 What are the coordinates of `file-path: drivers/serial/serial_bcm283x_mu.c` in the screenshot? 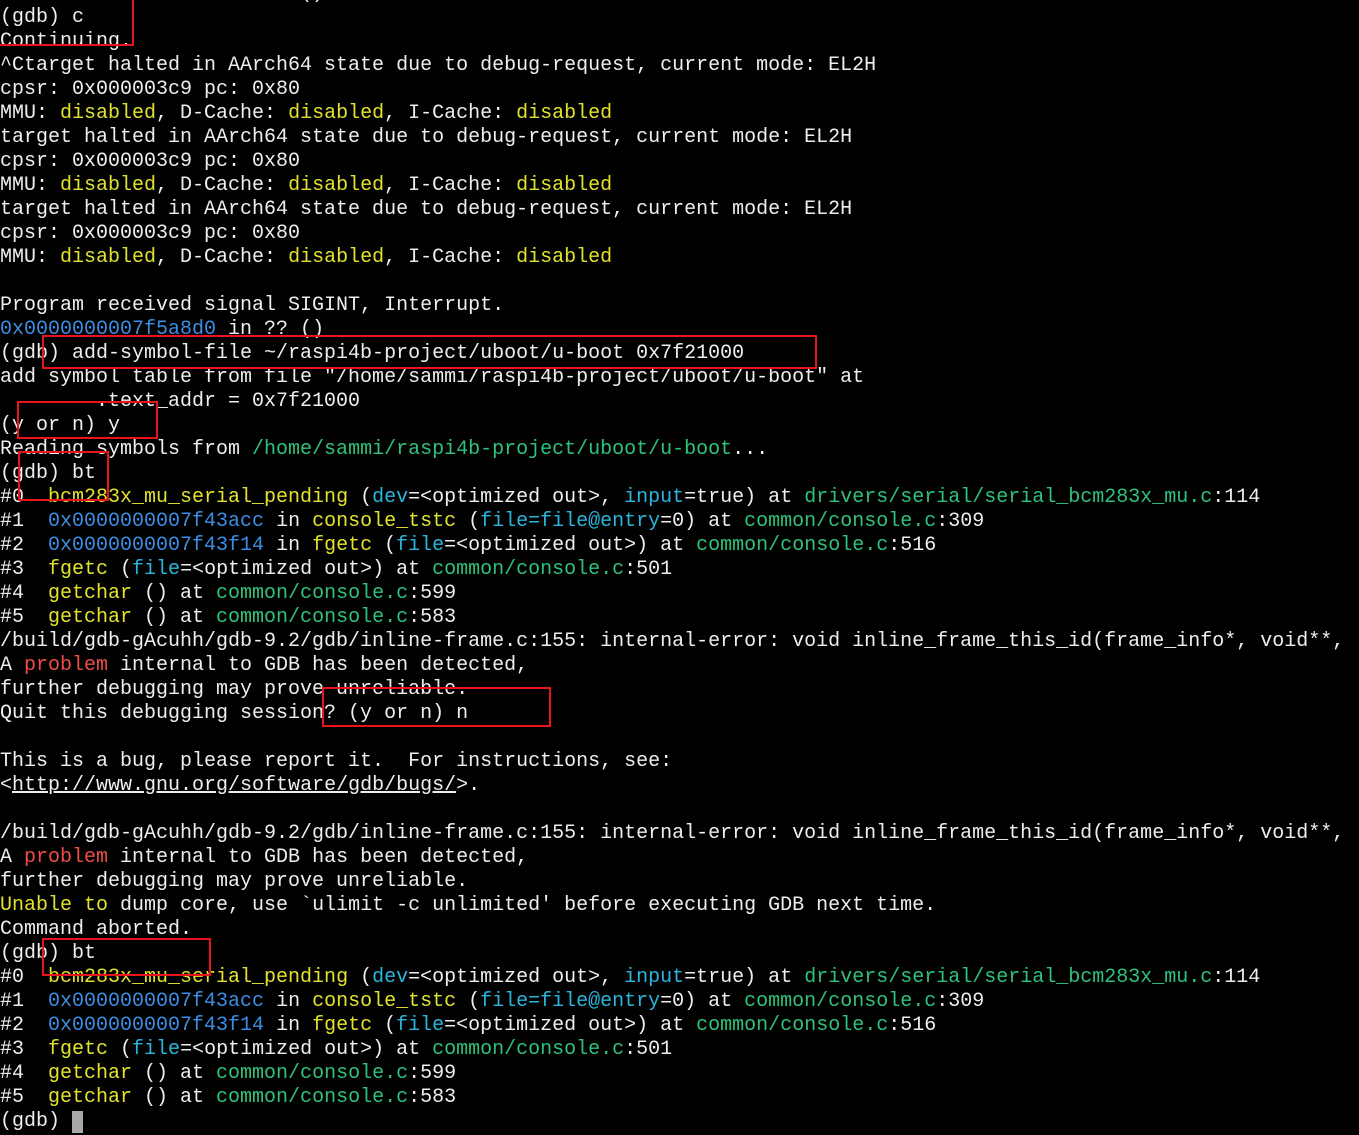 It's located at (1008, 497).